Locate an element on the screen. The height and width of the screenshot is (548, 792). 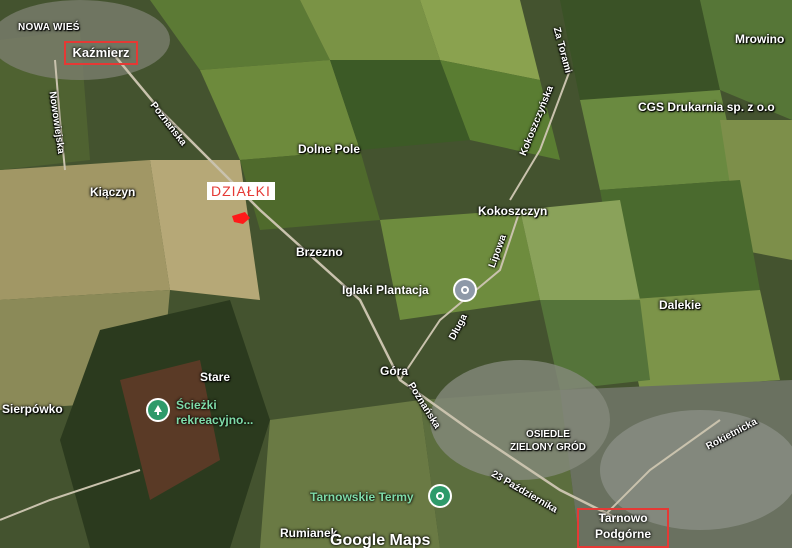
poi-label: Ścieżki is located at coordinates (196, 405).